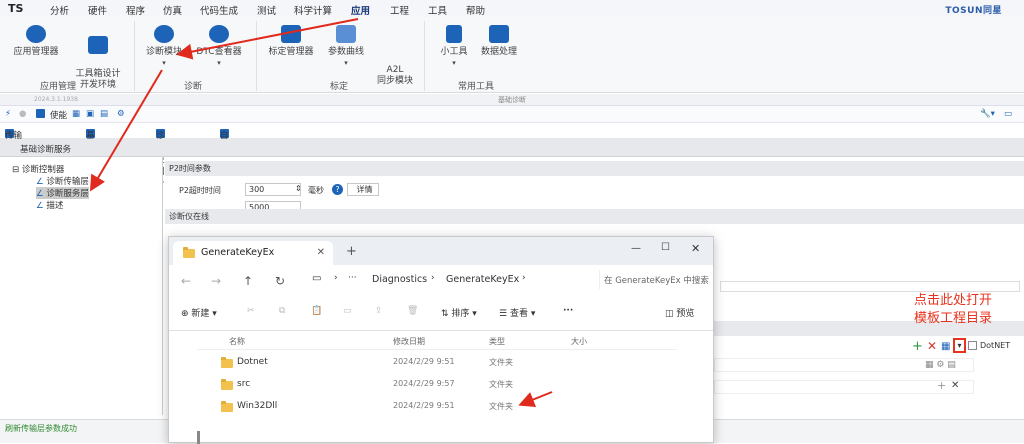 The width and height of the screenshot is (1024, 444). I want to click on col-size: 大小, so click(579, 341).